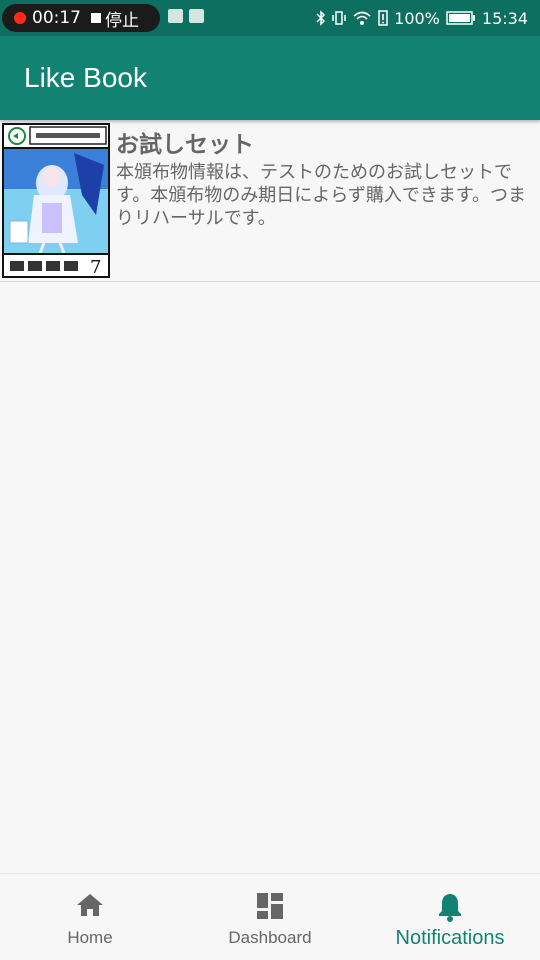 The image size is (540, 960). Describe the element at coordinates (504, 18) in the screenshot. I see `clock: 15:34` at that location.